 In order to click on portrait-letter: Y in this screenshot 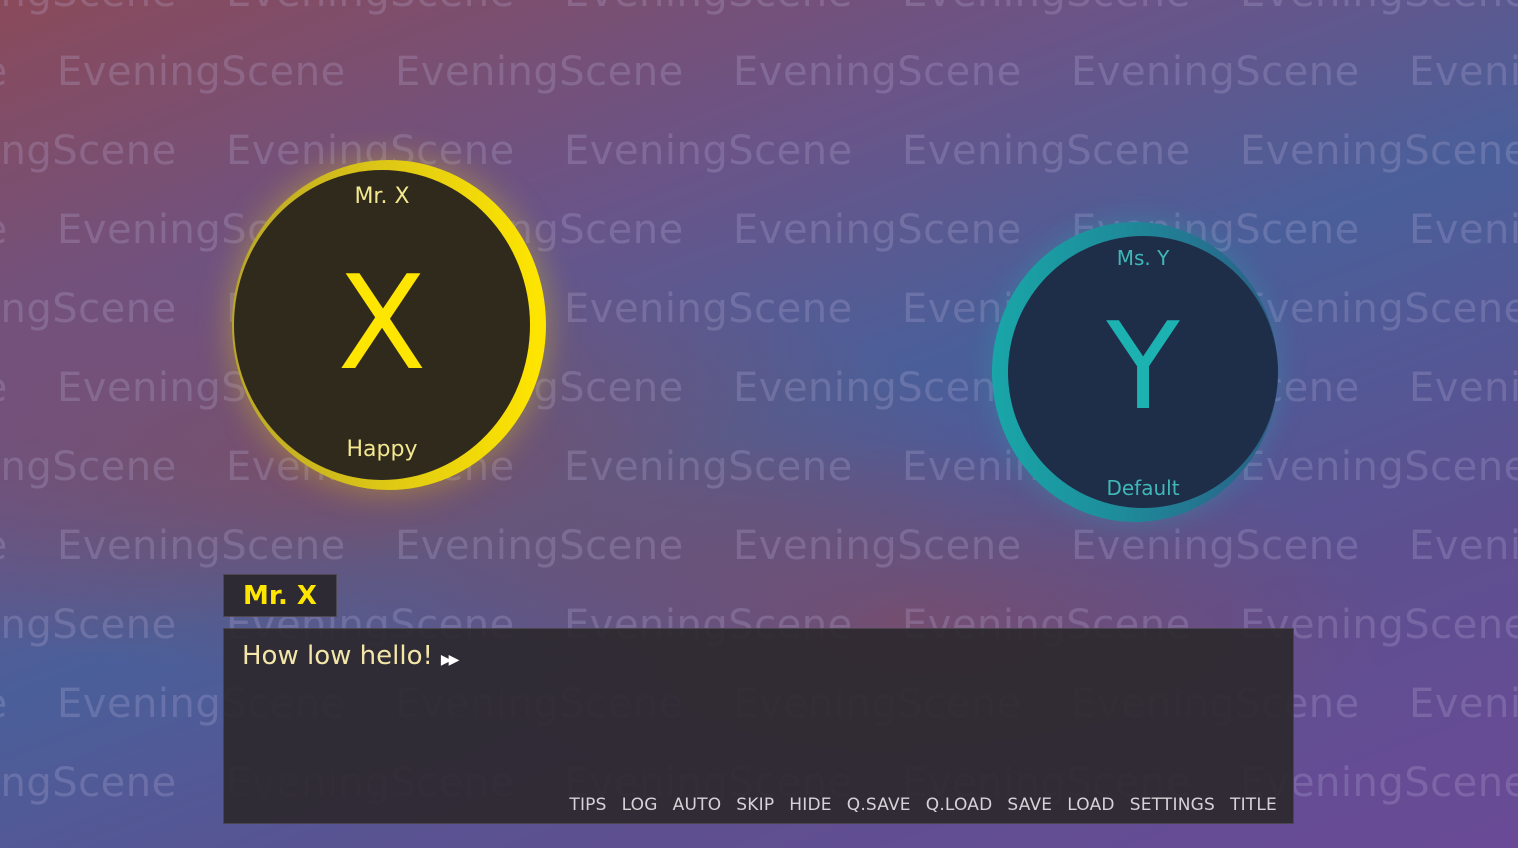, I will do `click(1143, 367)`.